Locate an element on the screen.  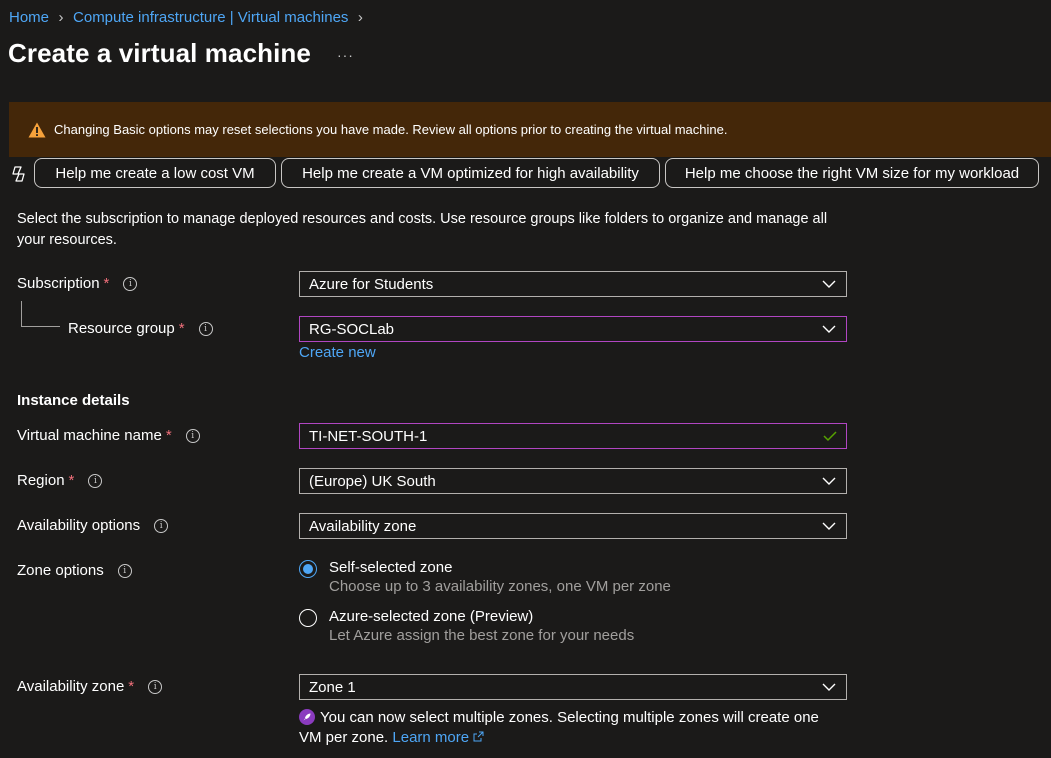
instance-details-heading: Instance details is located at coordinates (73, 400).